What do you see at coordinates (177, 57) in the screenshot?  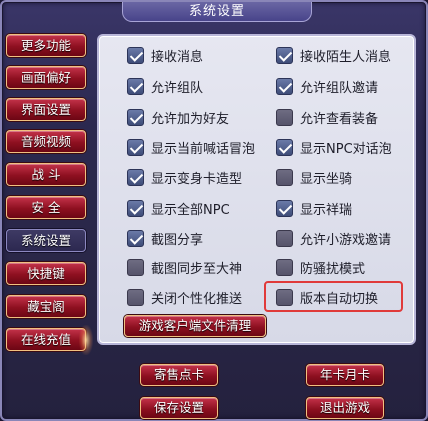 I see `option-label: 接收消息` at bounding box center [177, 57].